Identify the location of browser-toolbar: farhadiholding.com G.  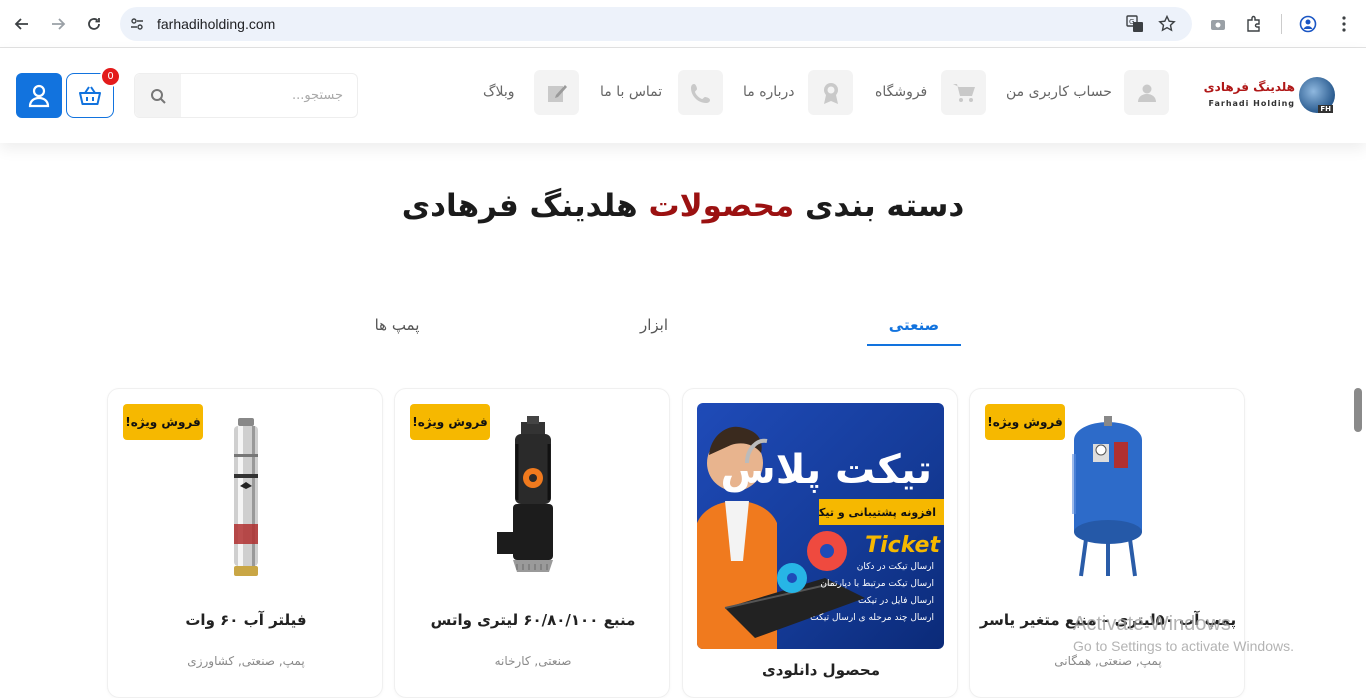
(683, 24).